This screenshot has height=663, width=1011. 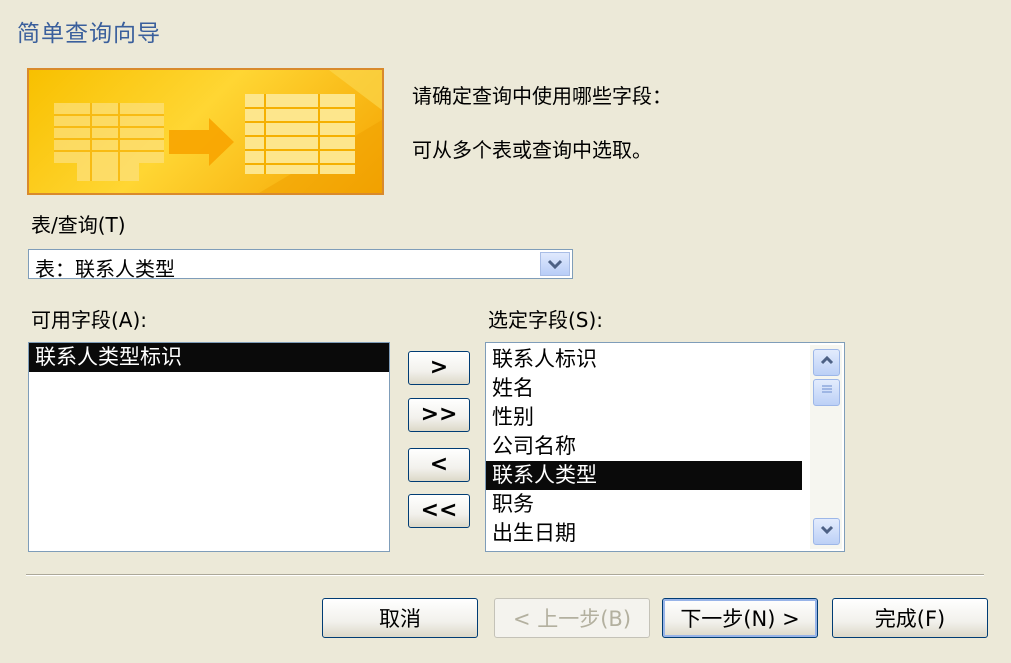 What do you see at coordinates (218, 131) in the screenshot?
I see `tables-illustration-icon` at bounding box center [218, 131].